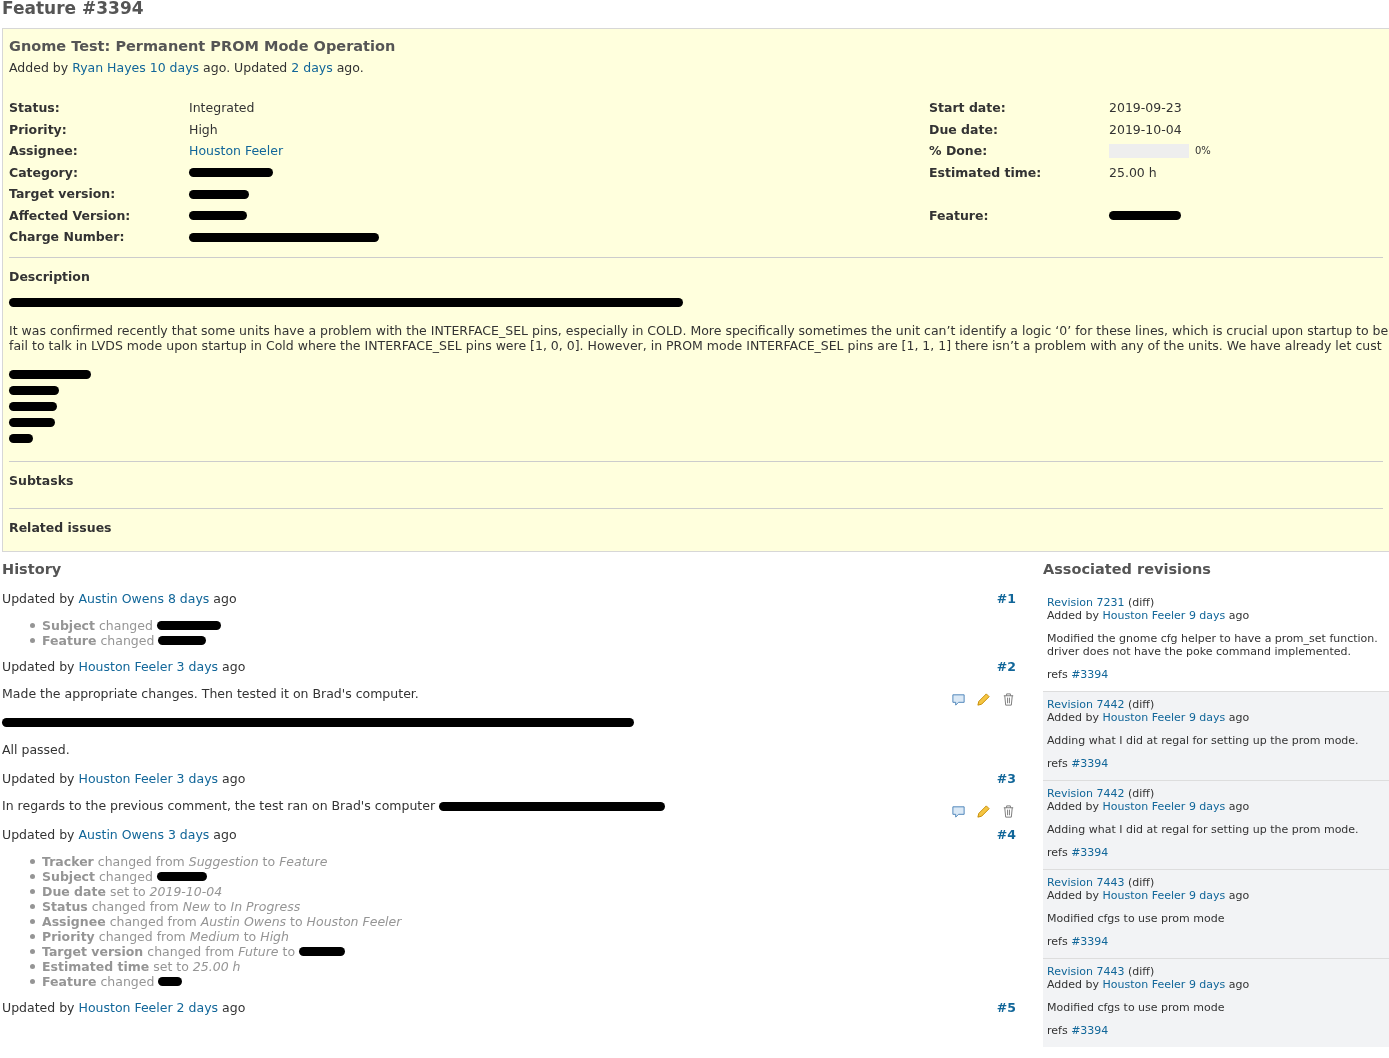 Image resolution: width=1389 pixels, height=1058 pixels. I want to click on attribute-value: Integrated, so click(222, 108).